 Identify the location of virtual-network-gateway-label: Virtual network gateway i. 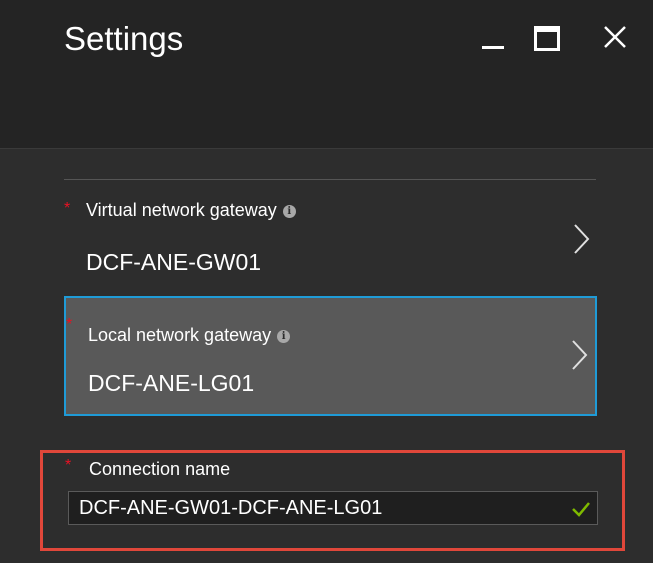
(191, 210).